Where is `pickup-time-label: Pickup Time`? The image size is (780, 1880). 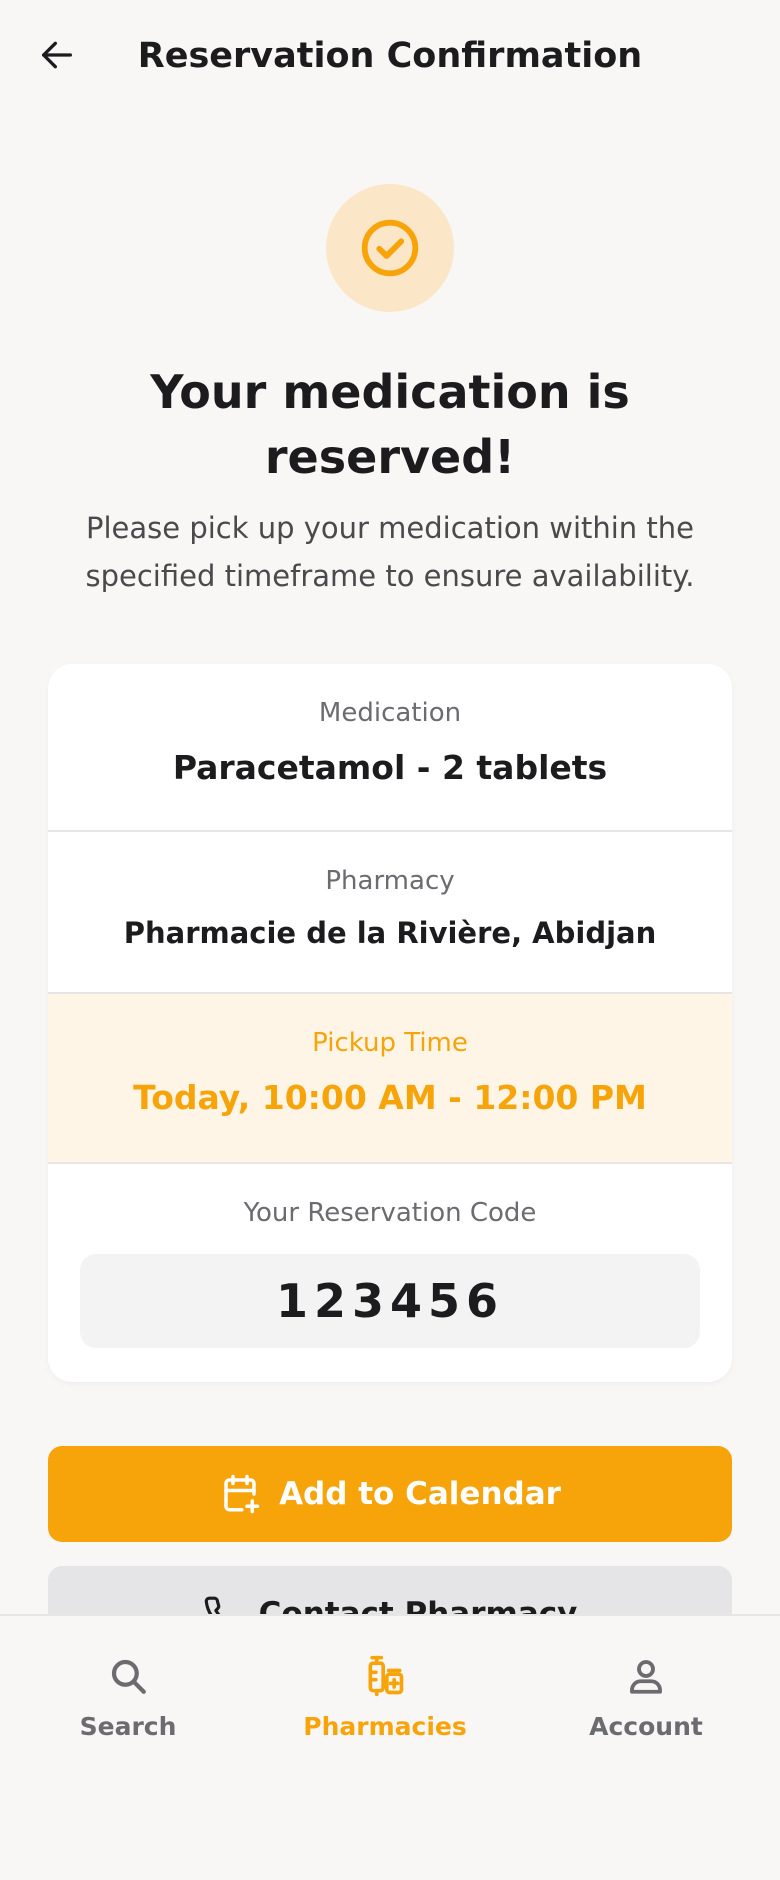 pickup-time-label: Pickup Time is located at coordinates (390, 1043).